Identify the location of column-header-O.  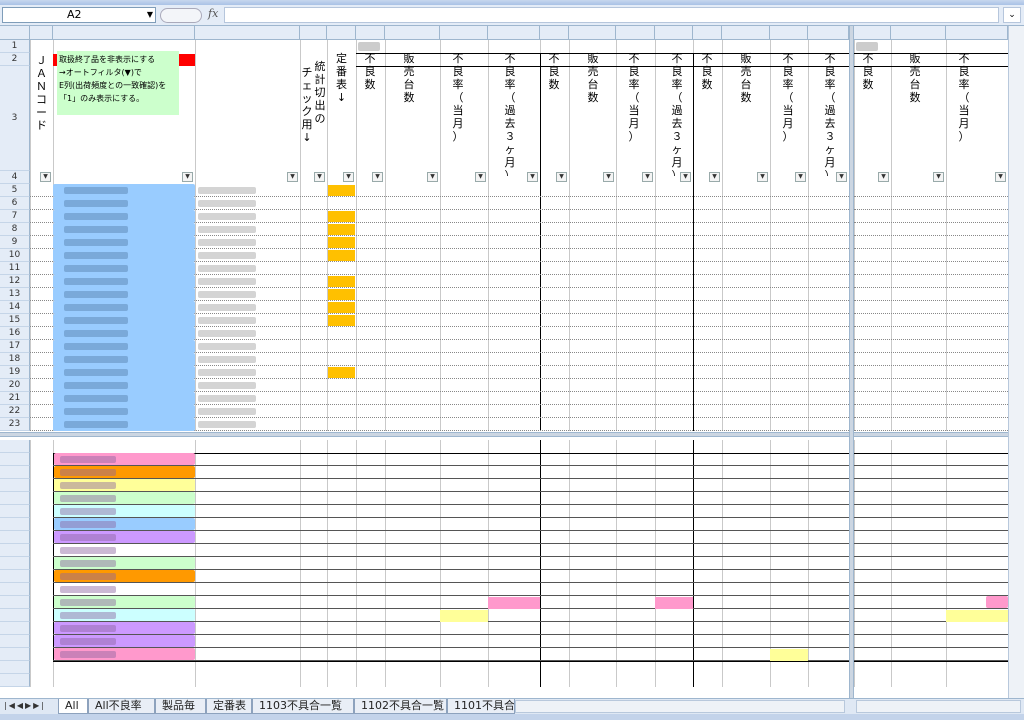
(746, 33).